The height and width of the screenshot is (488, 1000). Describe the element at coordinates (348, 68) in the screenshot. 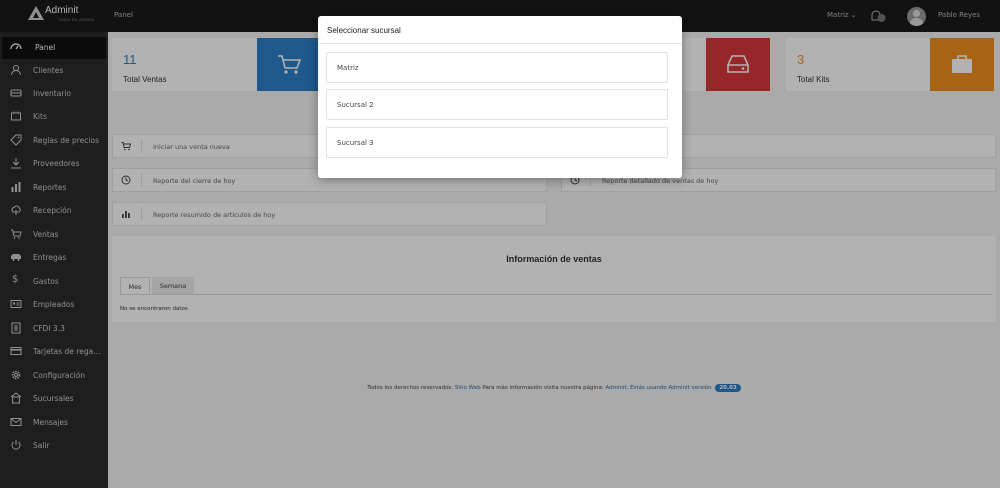

I see `branch-option-label: Matriz` at that location.